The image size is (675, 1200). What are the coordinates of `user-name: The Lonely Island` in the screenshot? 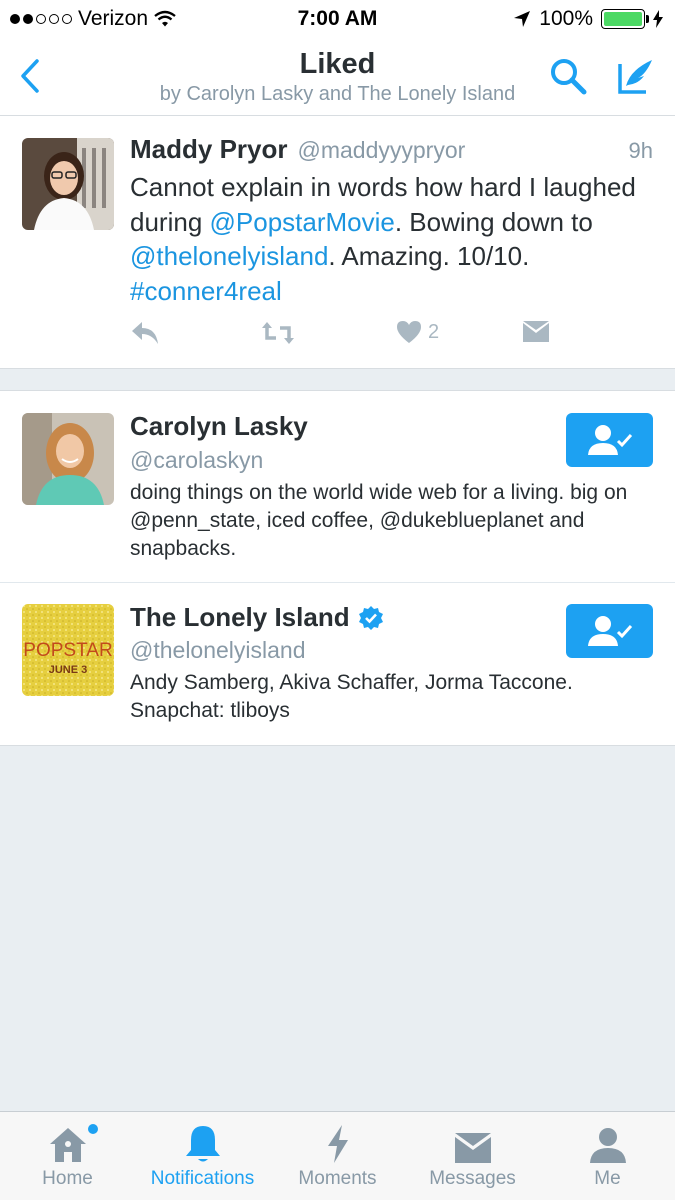 It's located at (257, 617).